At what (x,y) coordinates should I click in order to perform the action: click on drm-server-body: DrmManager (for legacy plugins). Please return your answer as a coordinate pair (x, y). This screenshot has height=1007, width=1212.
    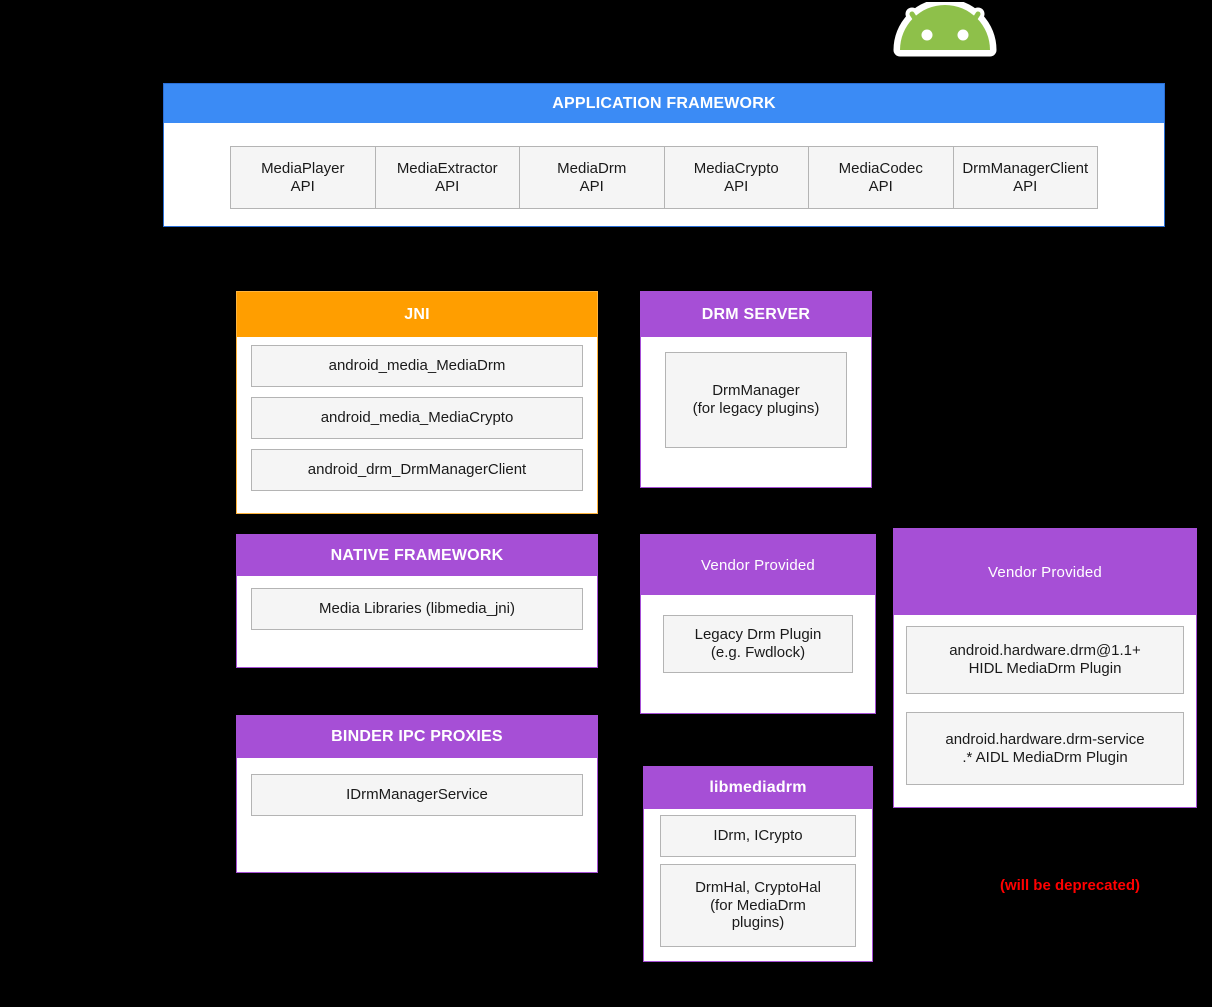
    Looking at the image, I should click on (756, 392).